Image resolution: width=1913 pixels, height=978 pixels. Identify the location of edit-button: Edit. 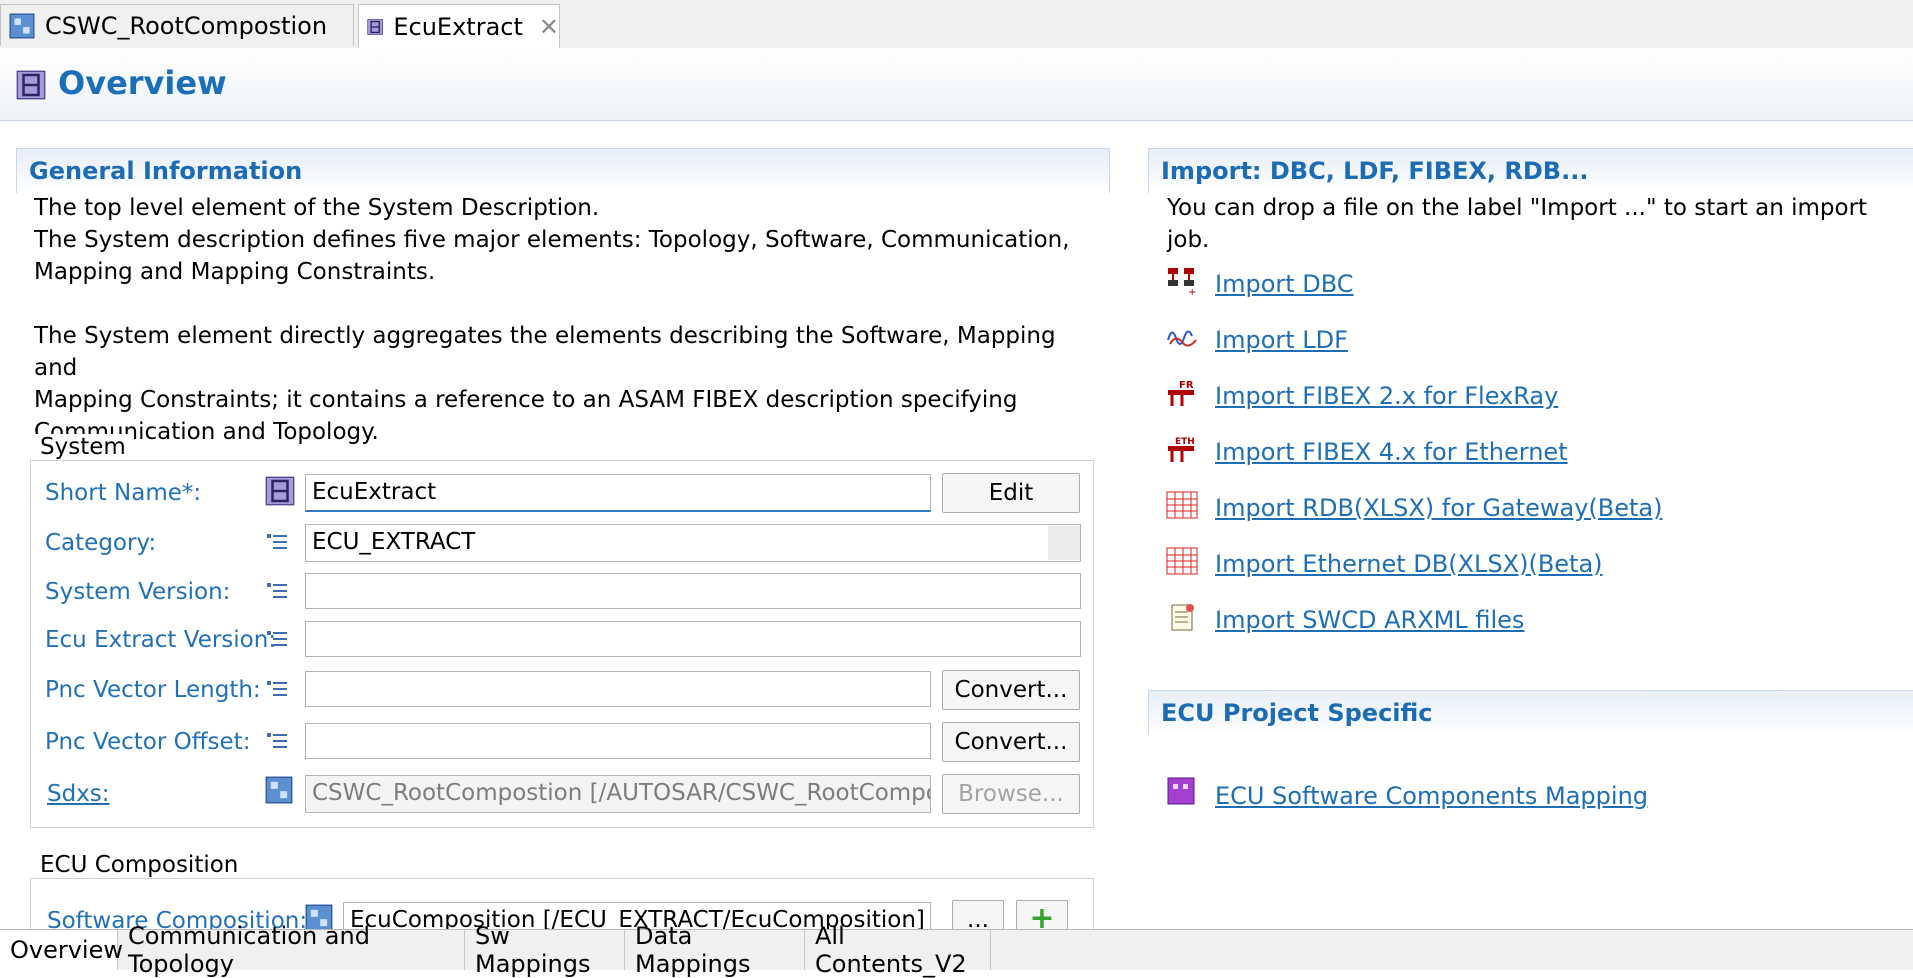
(1011, 493).